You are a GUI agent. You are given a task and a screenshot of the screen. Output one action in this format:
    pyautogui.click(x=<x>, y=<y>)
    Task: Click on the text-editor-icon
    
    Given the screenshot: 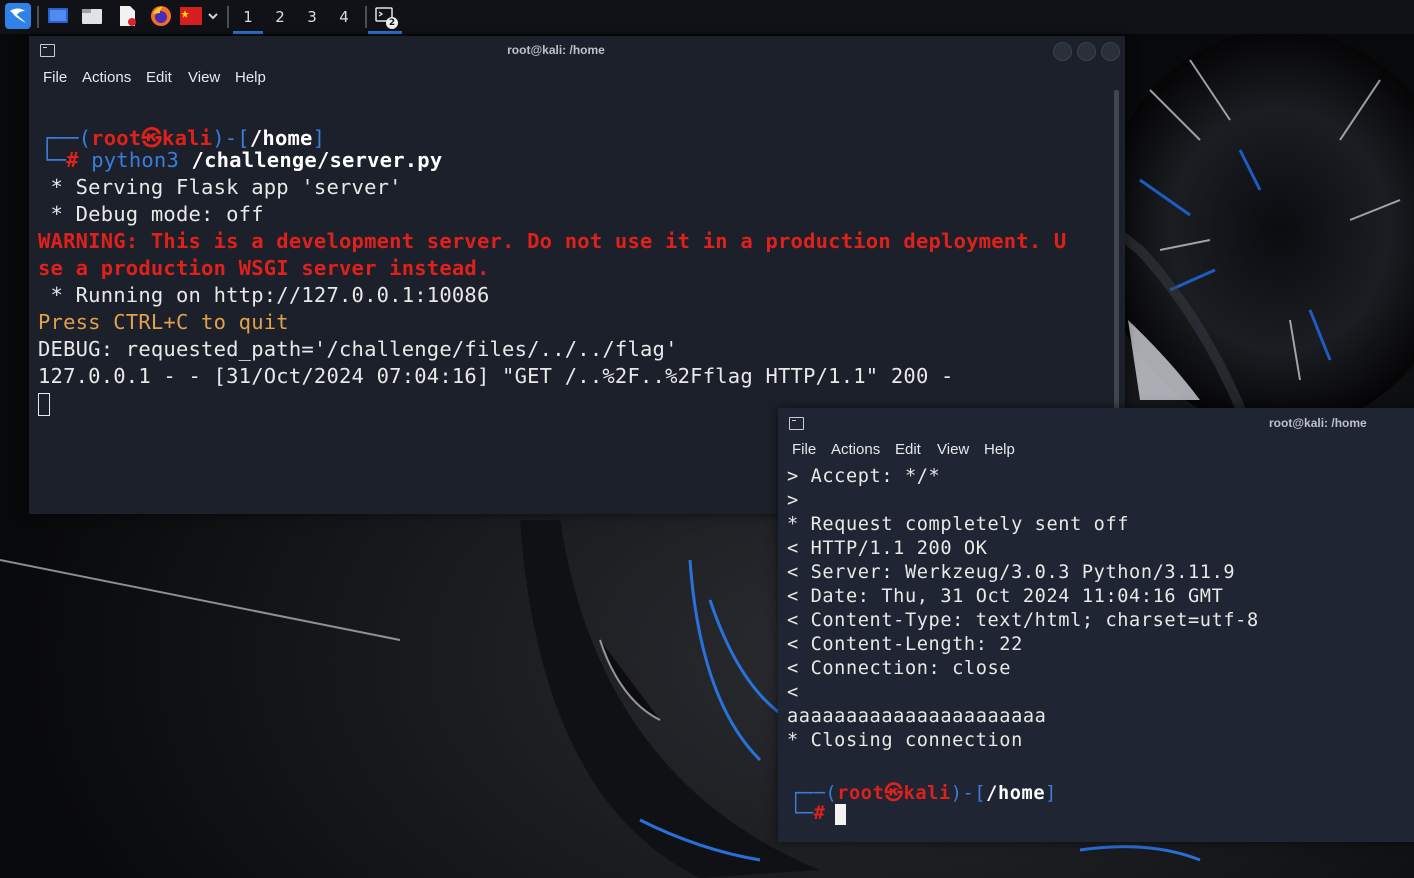 What is the action you would take?
    pyautogui.click(x=127, y=16)
    